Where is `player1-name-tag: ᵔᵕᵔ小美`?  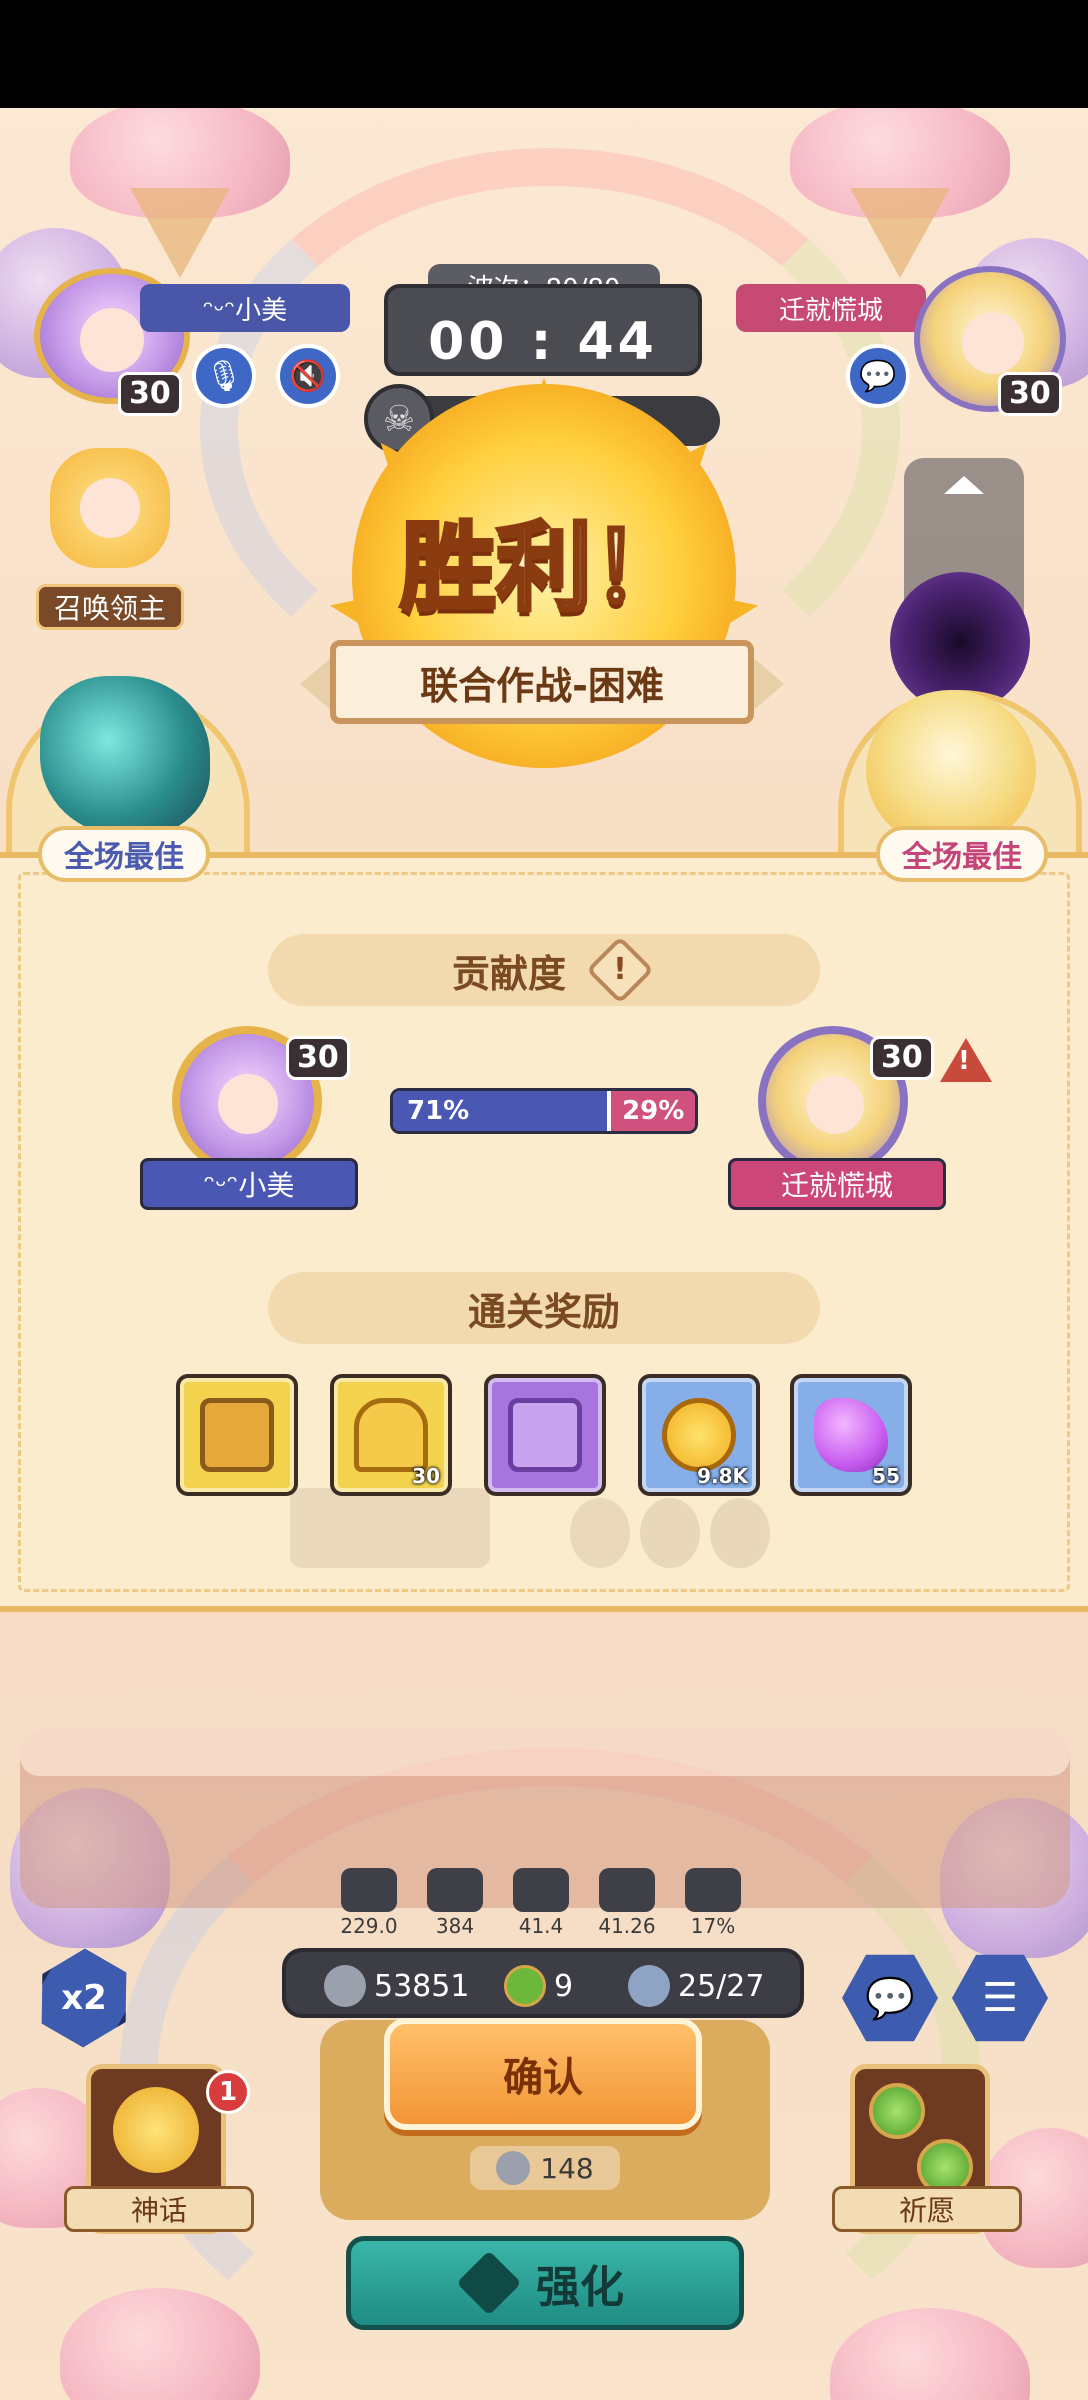
player1-name-tag: ᵔᵕᵔ小美 is located at coordinates (245, 308).